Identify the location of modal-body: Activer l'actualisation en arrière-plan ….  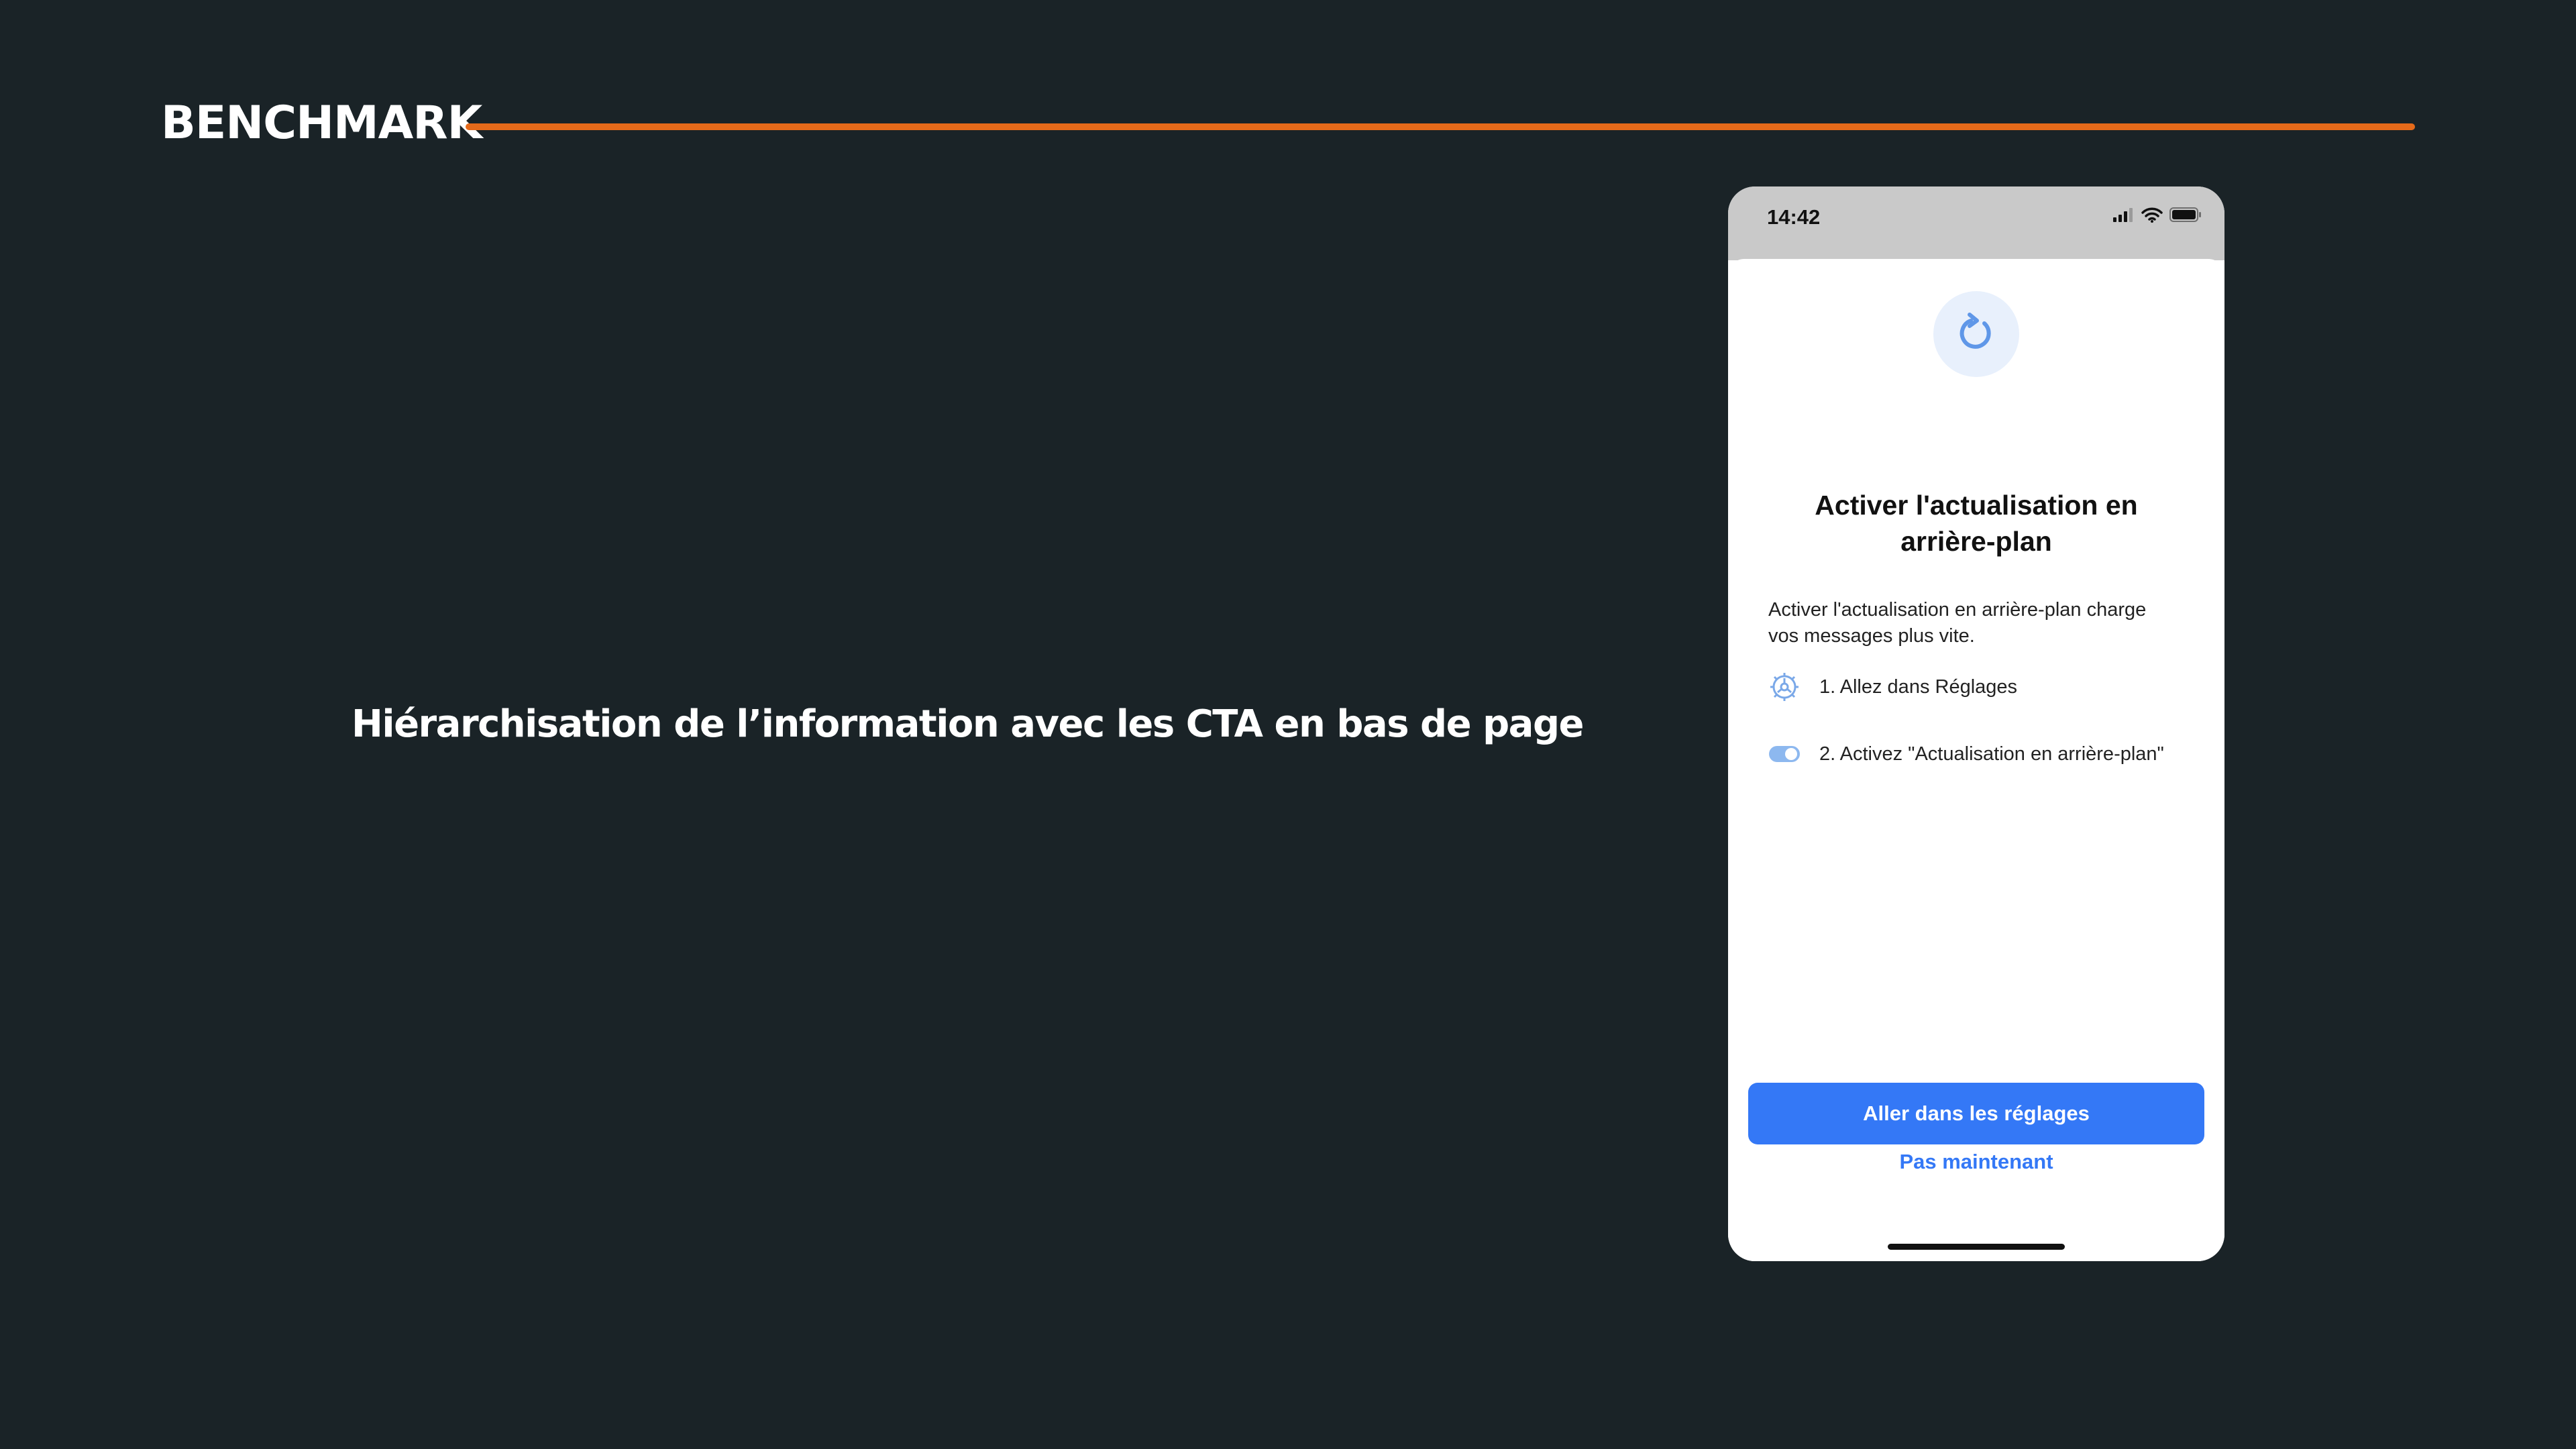
(1957, 623).